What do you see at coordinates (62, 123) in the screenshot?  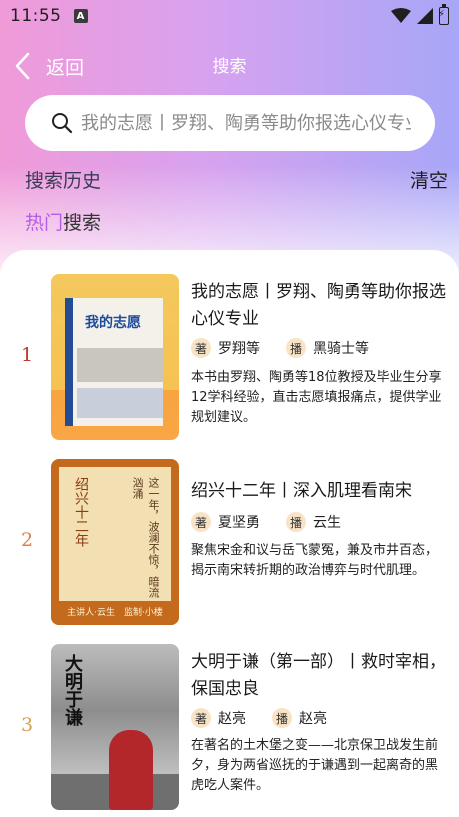 I see `search-icon` at bounding box center [62, 123].